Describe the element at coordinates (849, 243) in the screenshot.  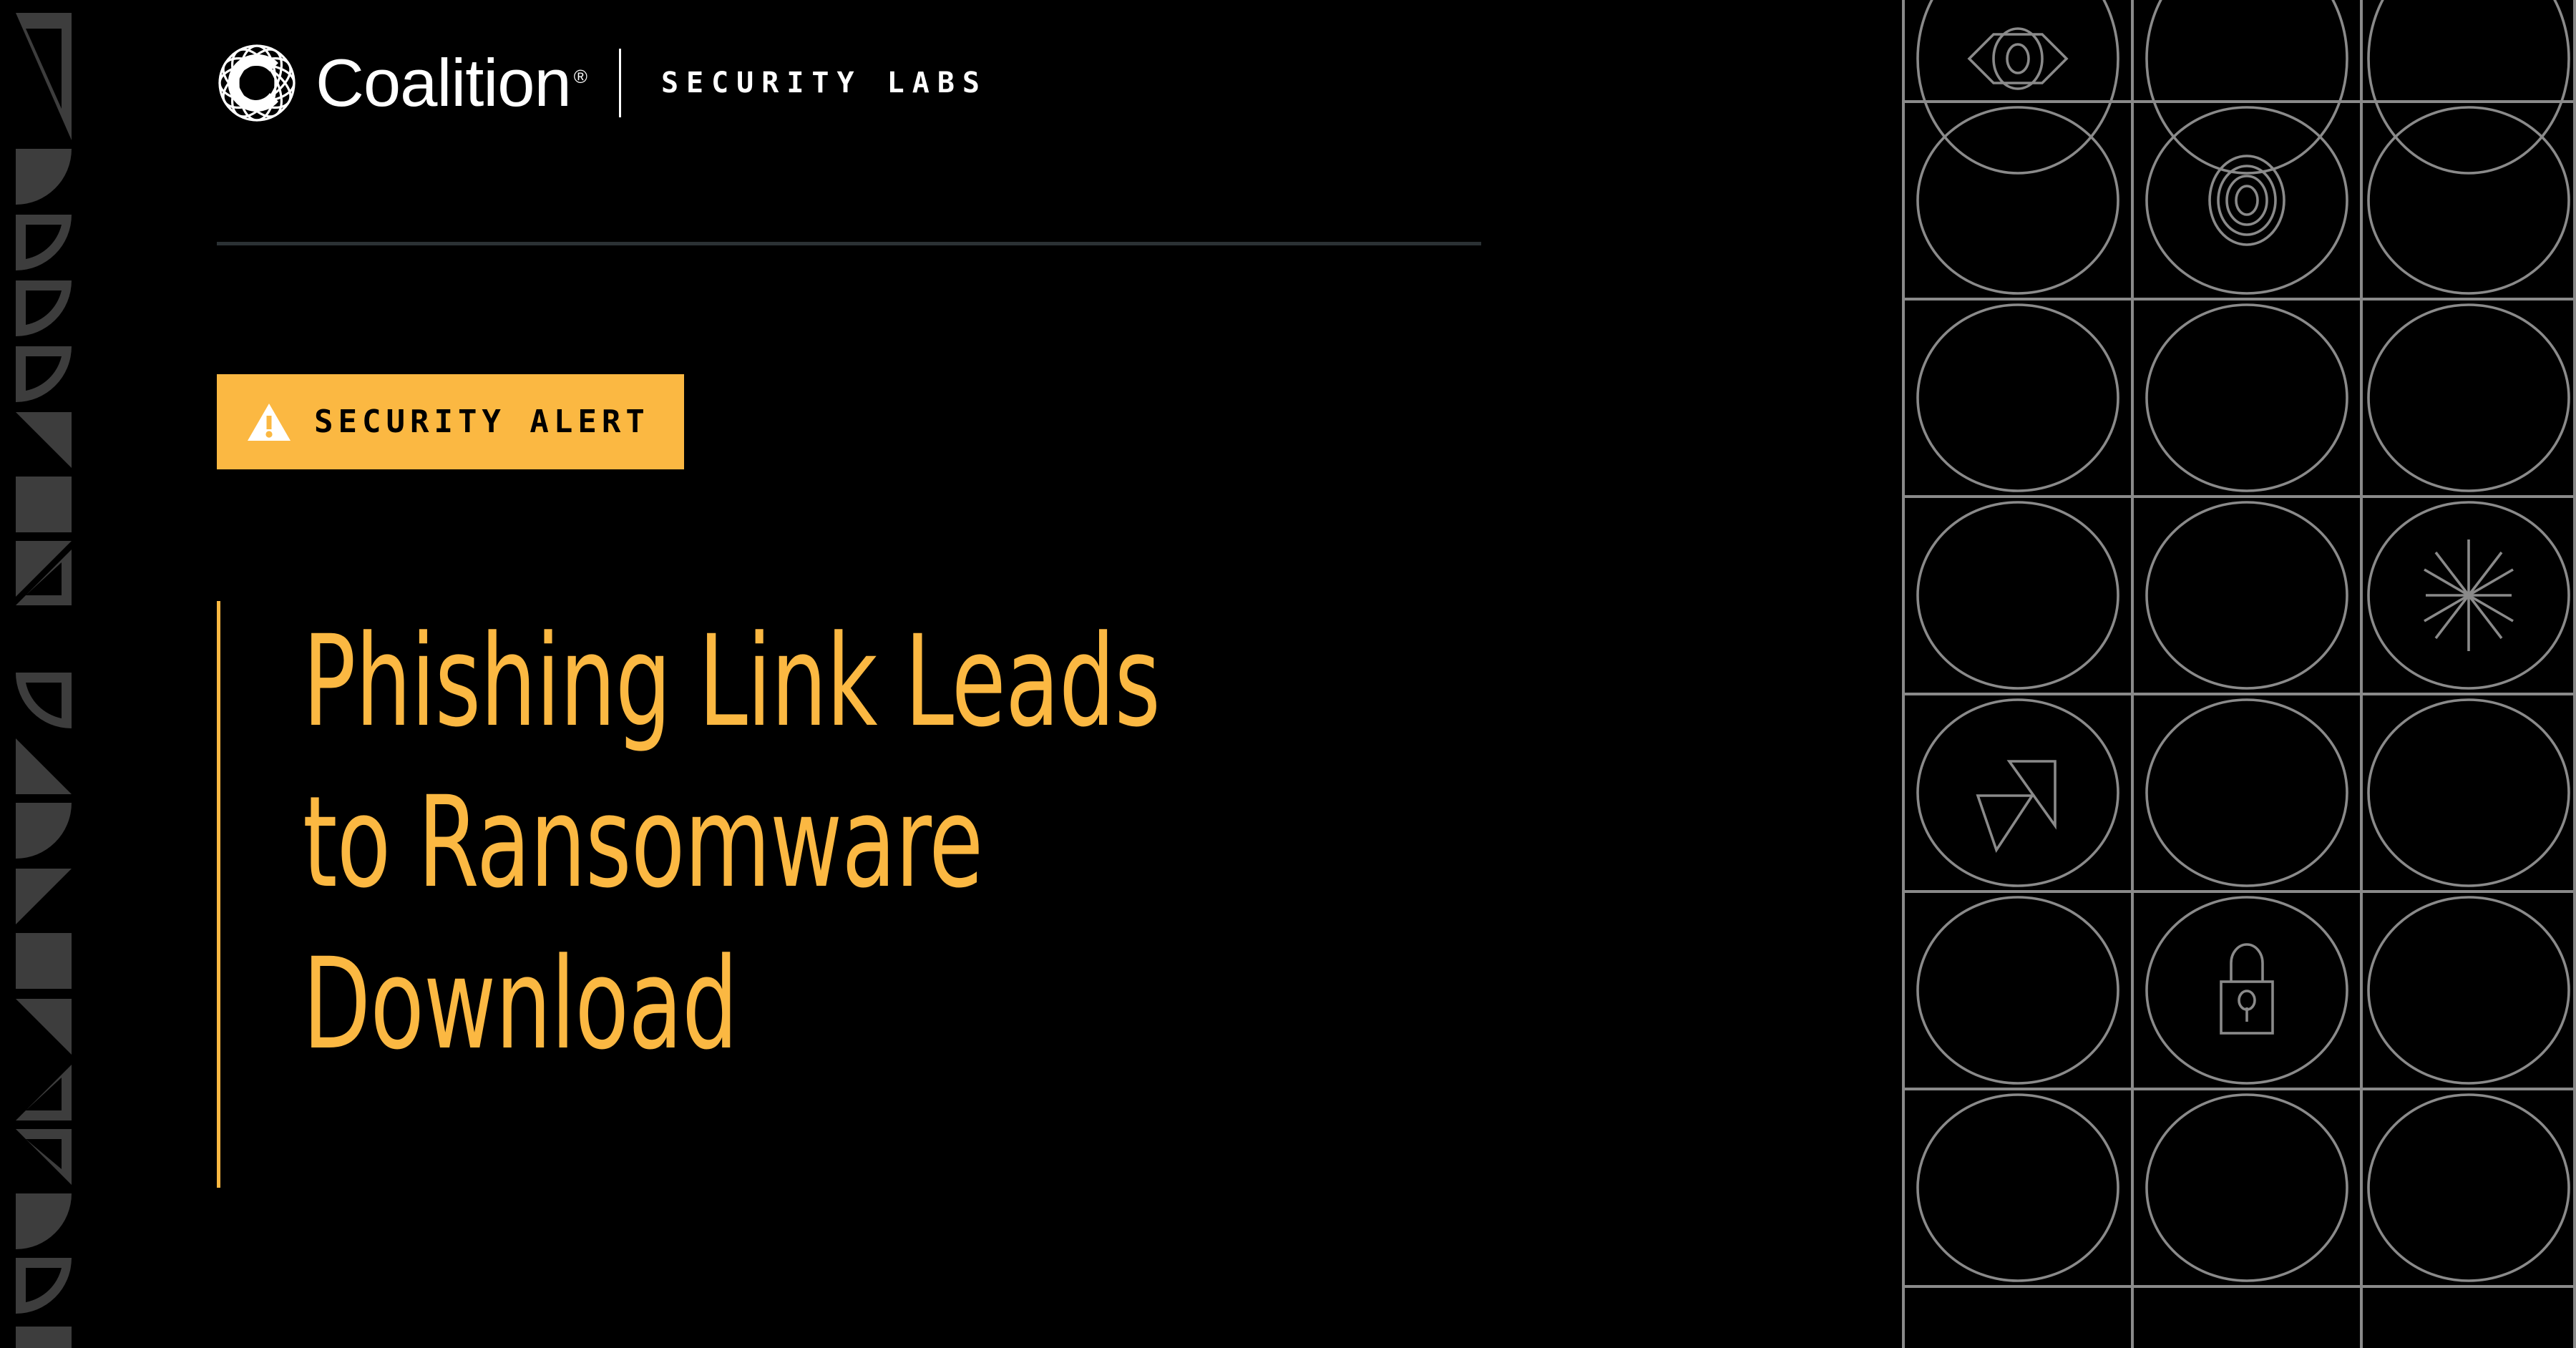
I see `horizontal-rule` at that location.